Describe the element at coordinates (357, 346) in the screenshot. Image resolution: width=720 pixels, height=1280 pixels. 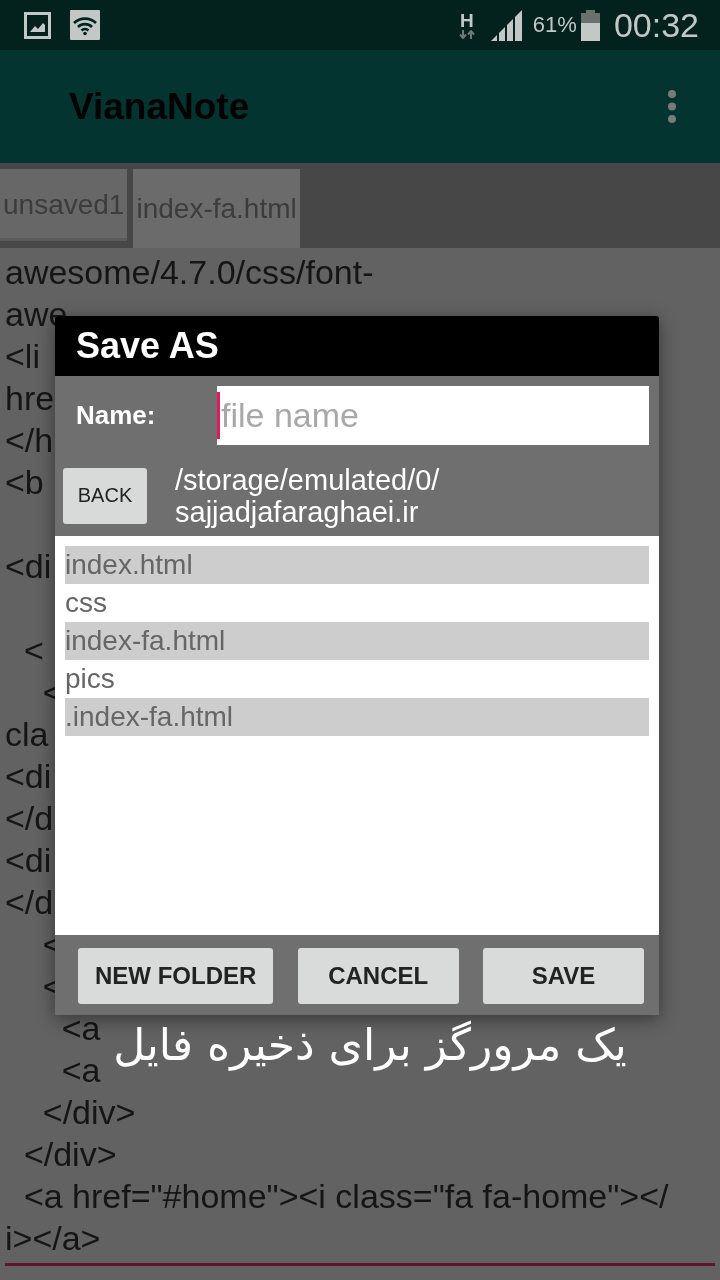
I see `dialog-title: Save AS` at that location.